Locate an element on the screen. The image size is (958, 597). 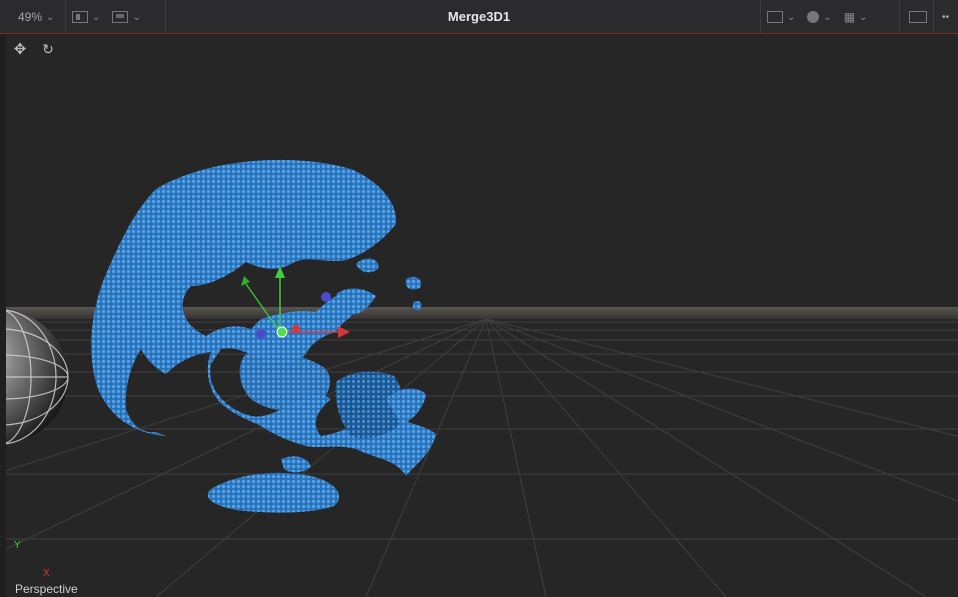
grid-button: ▦ ⌄ is located at coordinates (856, 17).